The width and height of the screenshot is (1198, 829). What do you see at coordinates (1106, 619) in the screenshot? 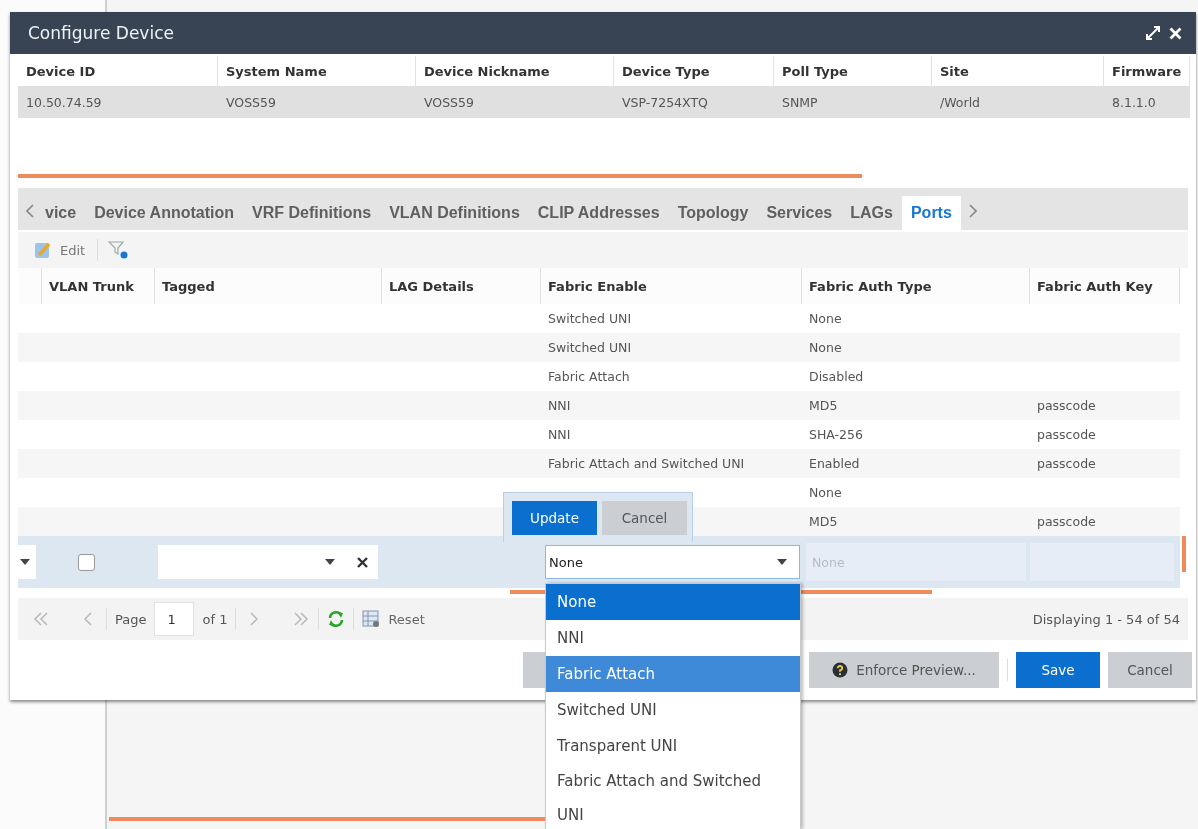
I see `display-info: Displaying 1 - 54 of 54` at bounding box center [1106, 619].